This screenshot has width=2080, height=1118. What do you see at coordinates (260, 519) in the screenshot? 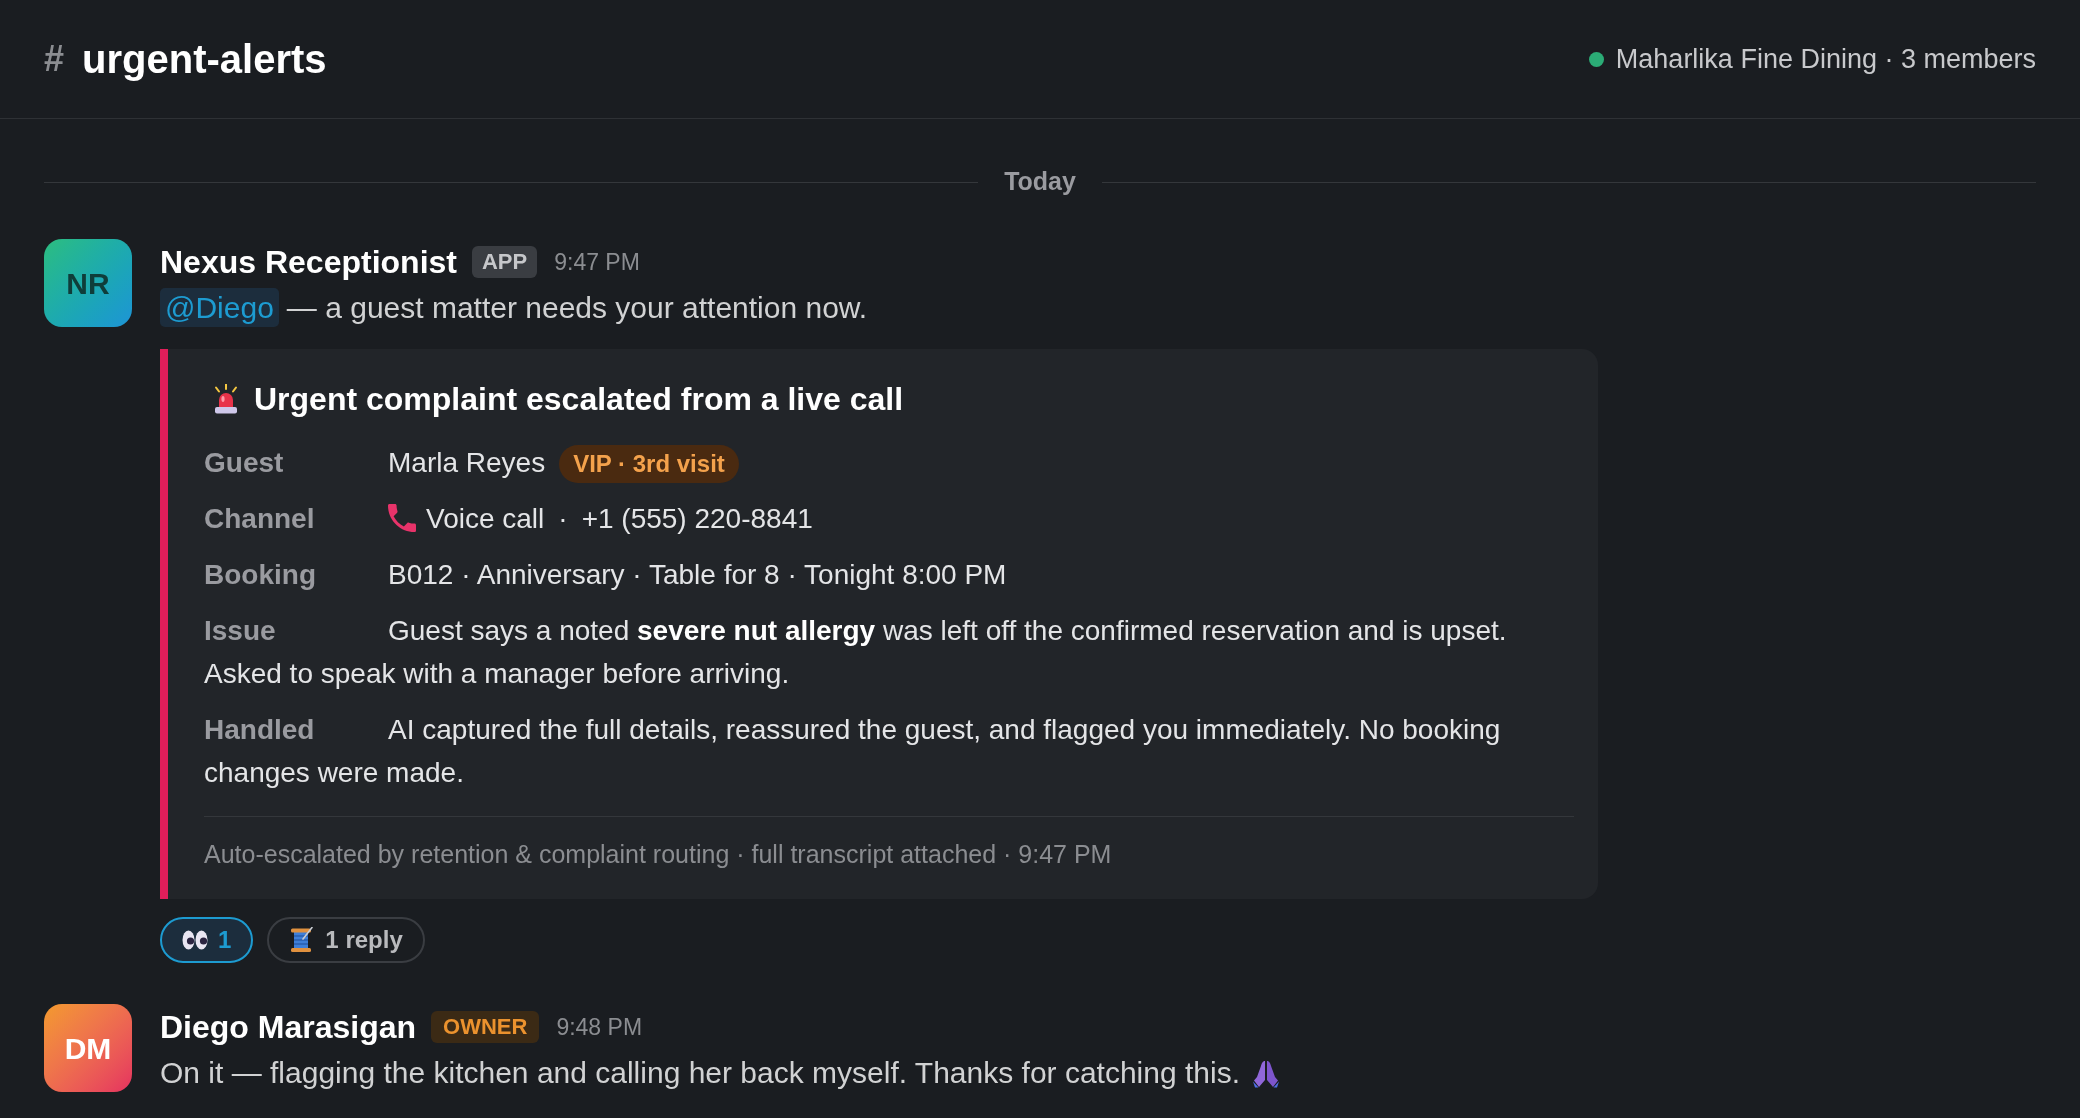
I see `field-label: Channel` at bounding box center [260, 519].